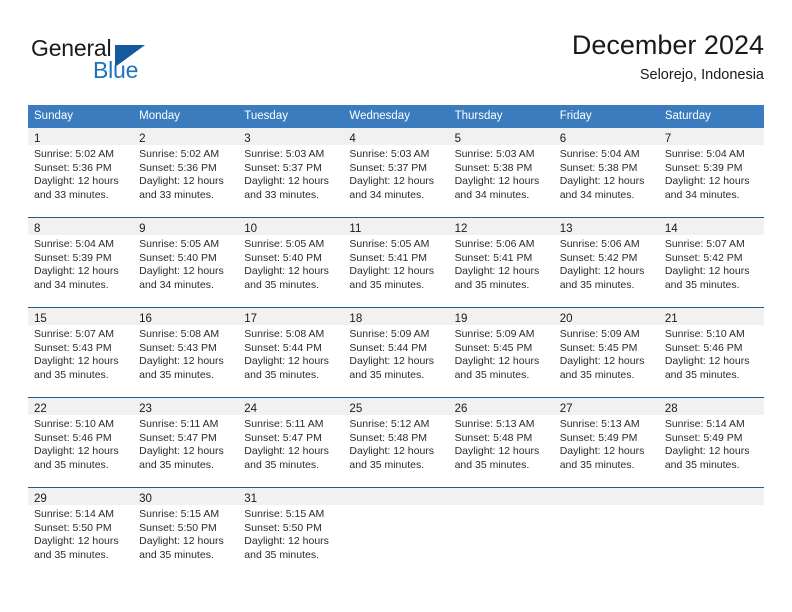  Describe the element at coordinates (563, 139) in the screenshot. I see `day-number: 6` at that location.